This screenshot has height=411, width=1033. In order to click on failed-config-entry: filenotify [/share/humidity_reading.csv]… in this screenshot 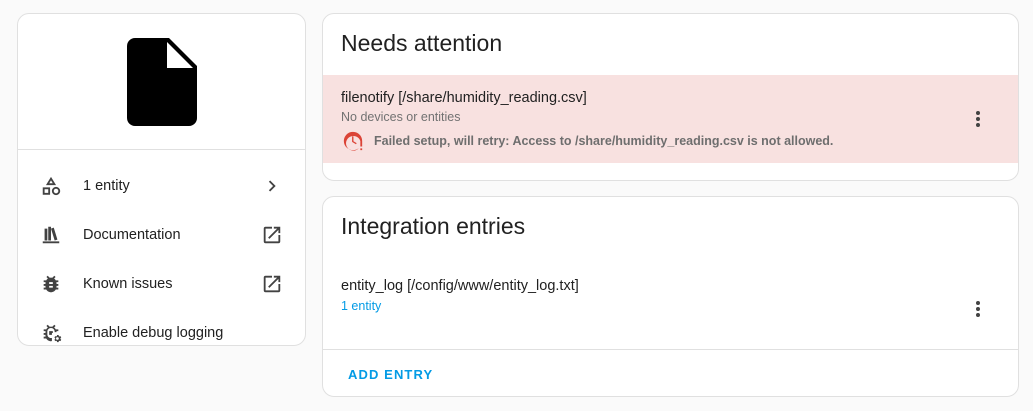, I will do `click(670, 119)`.